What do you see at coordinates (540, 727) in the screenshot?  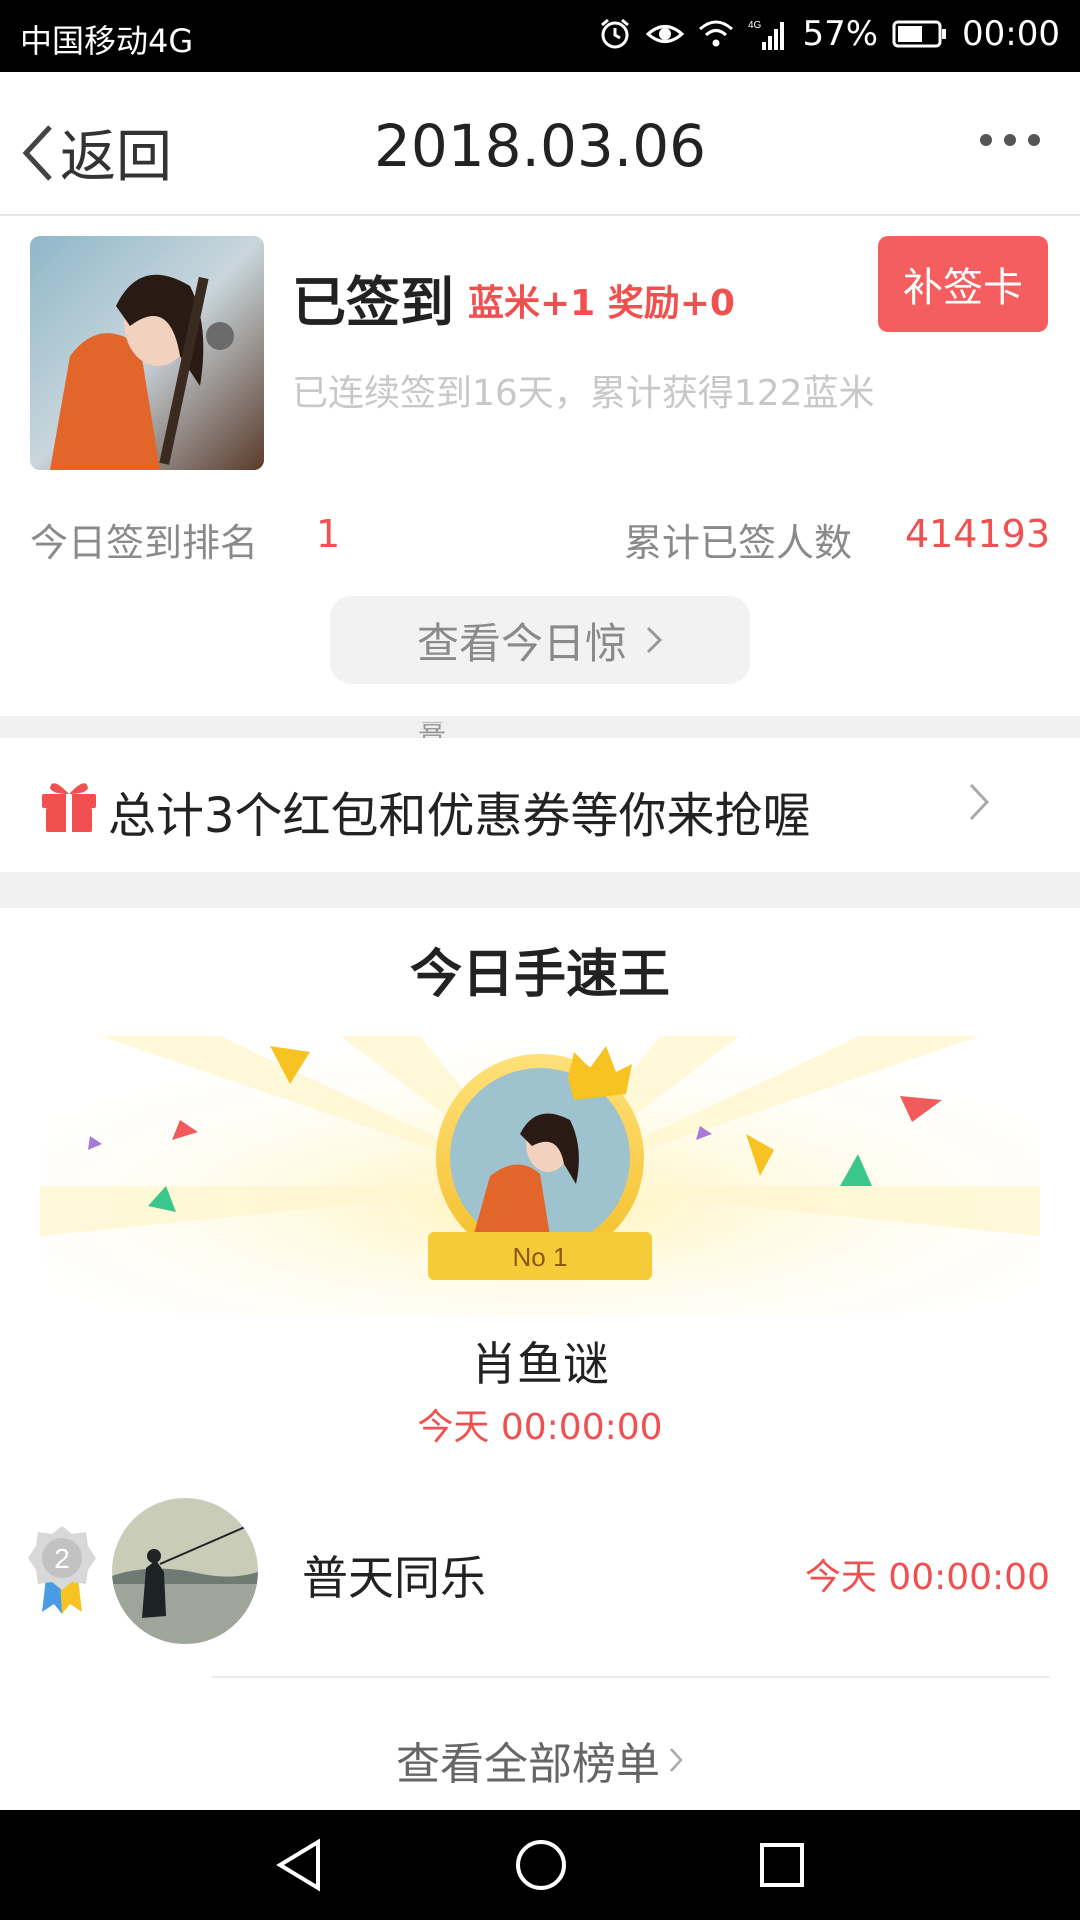 I see `section-divider: 喜` at bounding box center [540, 727].